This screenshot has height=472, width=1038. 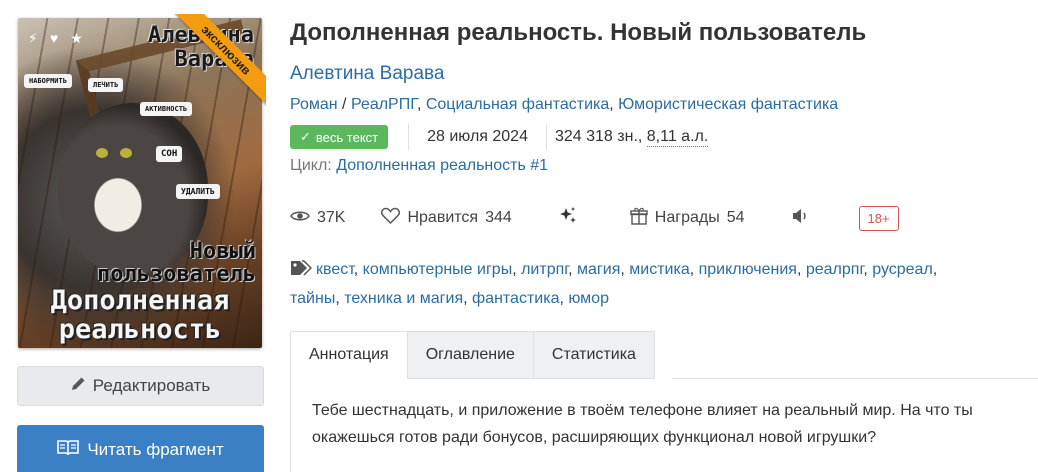 What do you see at coordinates (335, 269) in the screenshot?
I see `tag-link: квест` at bounding box center [335, 269].